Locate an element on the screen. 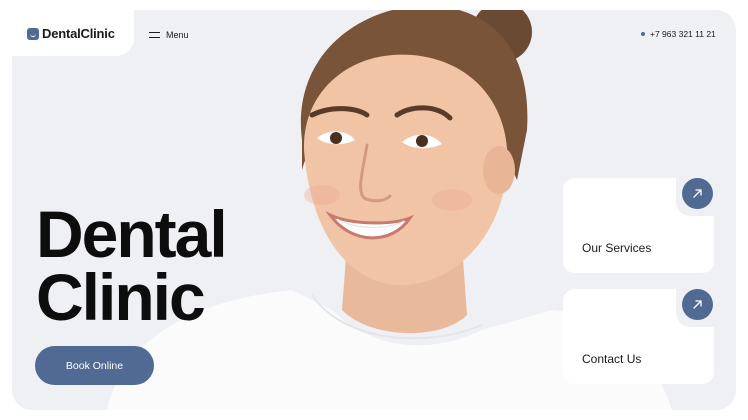 Image resolution: width=748 pixels, height=420 pixels. contact-us-label: Contact Us is located at coordinates (612, 359).